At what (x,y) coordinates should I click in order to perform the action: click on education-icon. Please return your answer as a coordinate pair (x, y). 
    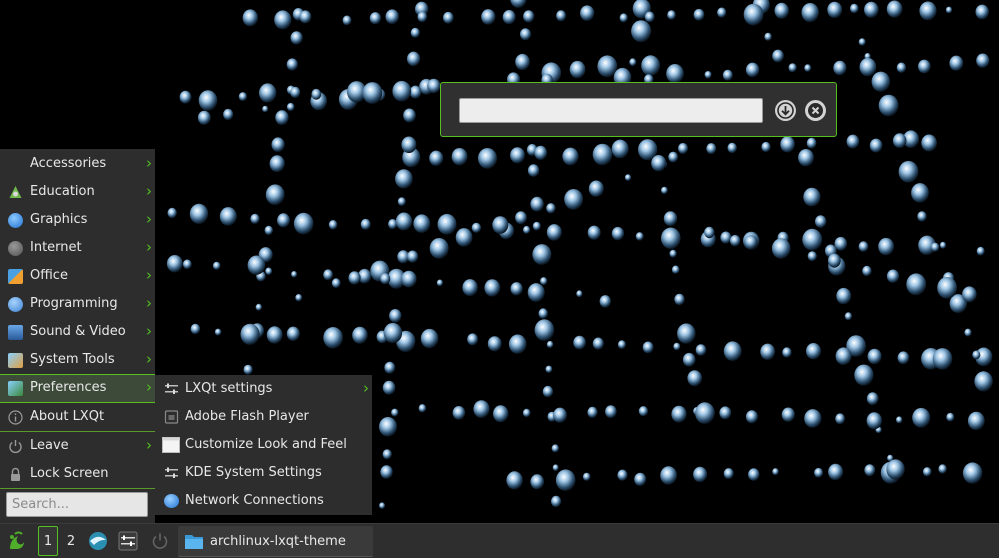
    Looking at the image, I should click on (15, 192).